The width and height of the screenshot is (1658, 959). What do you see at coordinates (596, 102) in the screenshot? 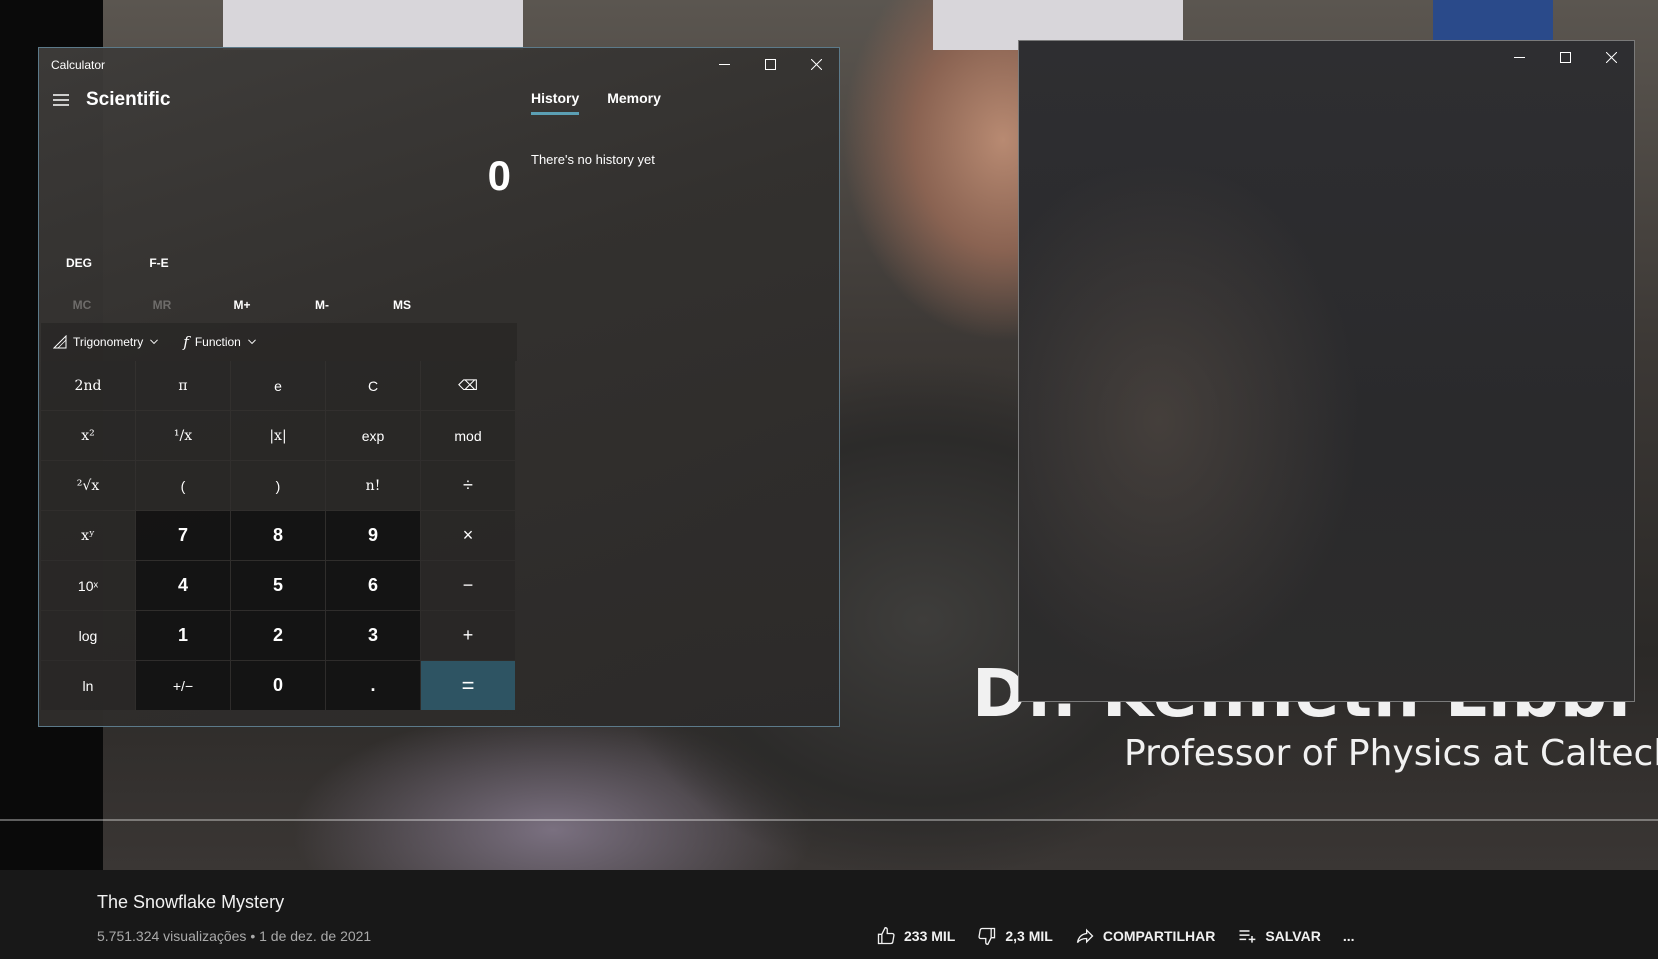
I see `history-memory-tabs: History Memory` at bounding box center [596, 102].